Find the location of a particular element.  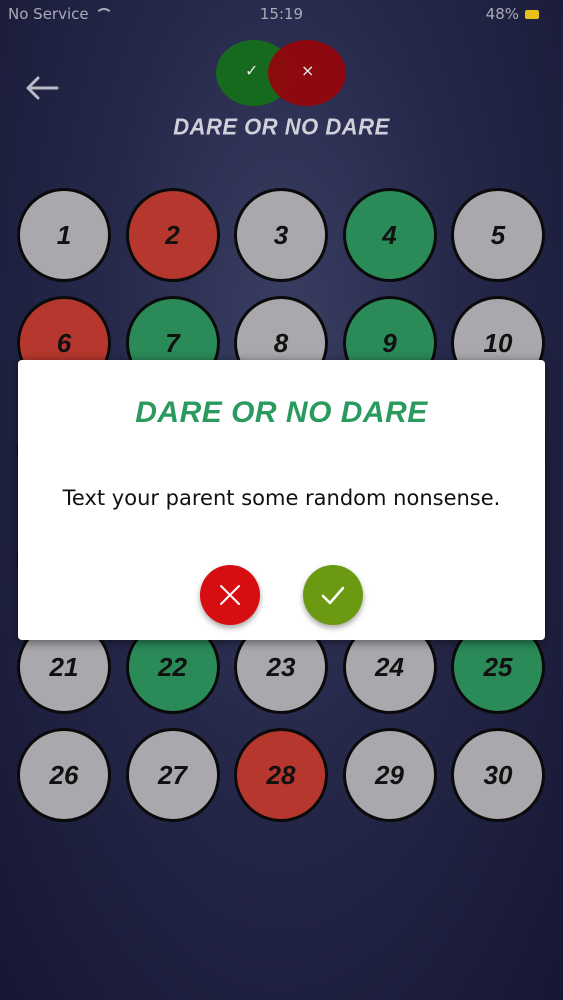

number-cell-4: 4 is located at coordinates (389, 235).